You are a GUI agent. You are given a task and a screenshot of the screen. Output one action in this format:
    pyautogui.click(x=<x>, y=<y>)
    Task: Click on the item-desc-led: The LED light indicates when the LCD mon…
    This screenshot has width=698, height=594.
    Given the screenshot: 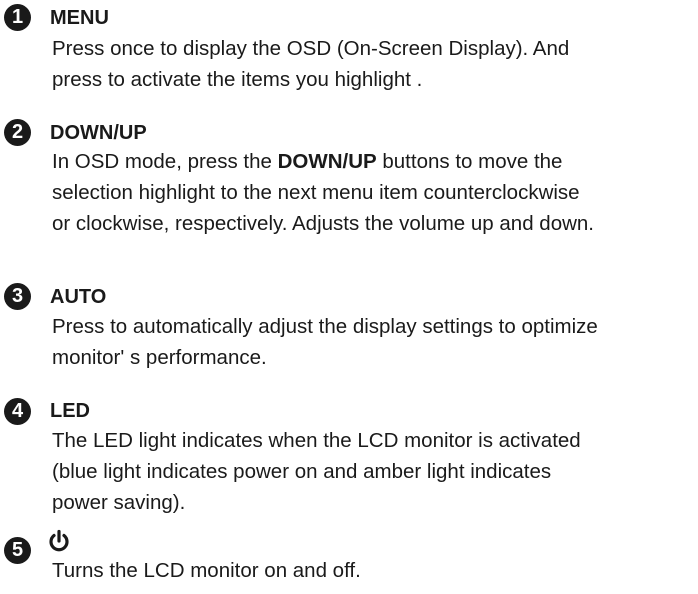 What is the action you would take?
    pyautogui.click(x=374, y=471)
    